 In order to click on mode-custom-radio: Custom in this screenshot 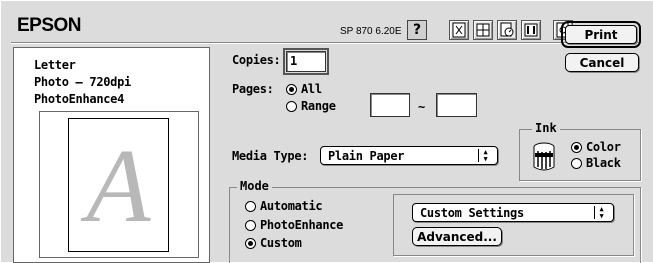, I will do `click(273, 243)`.